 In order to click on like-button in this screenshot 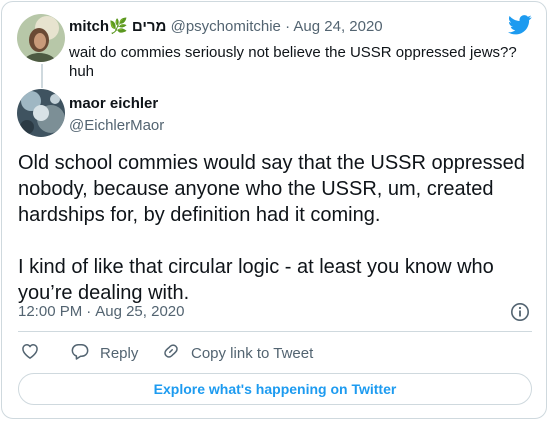, I will do `click(35, 353)`.